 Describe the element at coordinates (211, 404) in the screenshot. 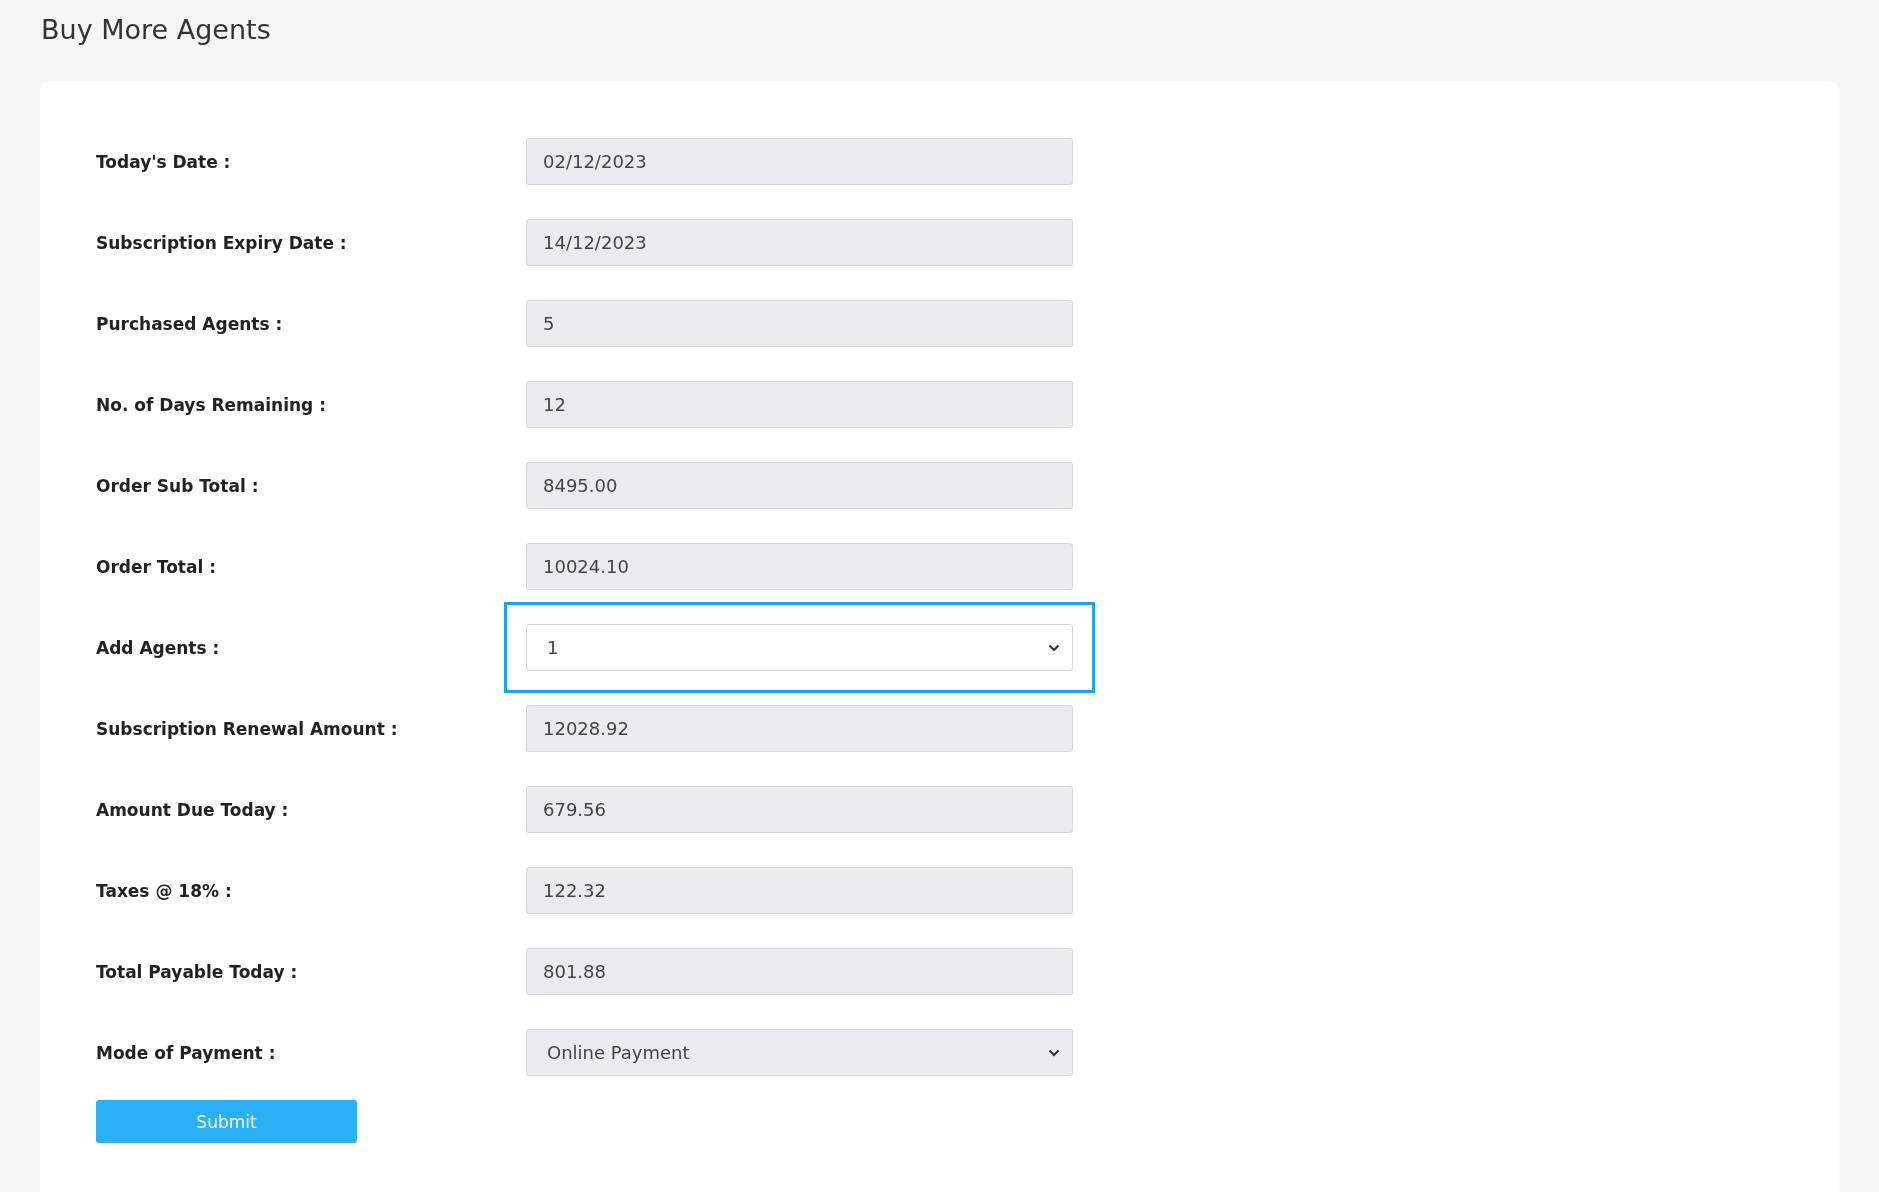

I see `field-label: No. of Days Remaining :` at that location.